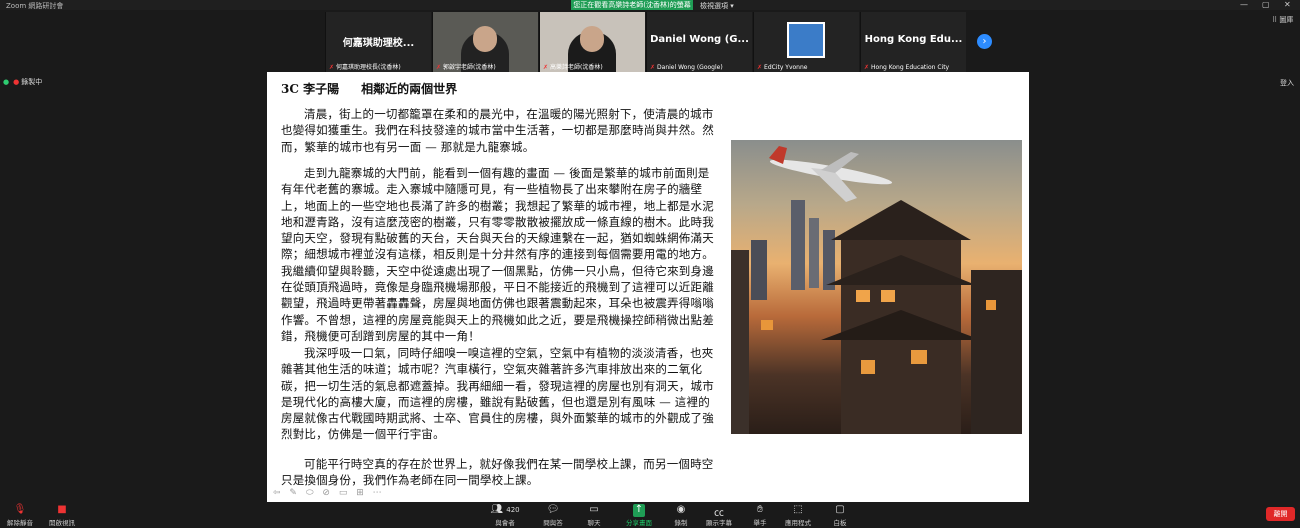  I want to click on qa-icon: 💬︎, so click(553, 509).